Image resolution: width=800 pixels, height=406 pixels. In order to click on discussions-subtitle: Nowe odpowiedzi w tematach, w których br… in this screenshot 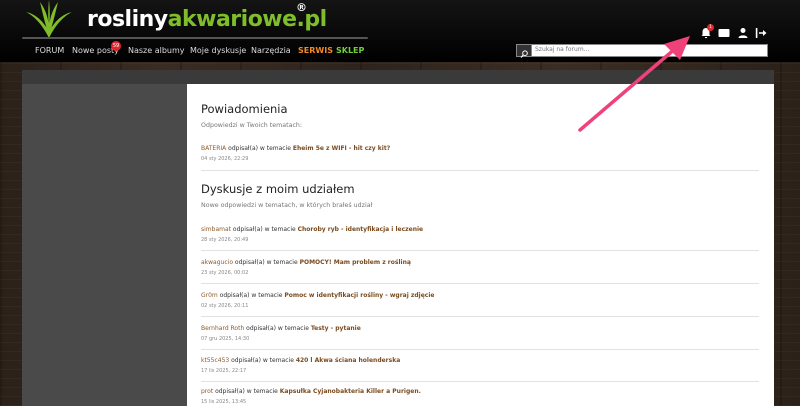, I will do `click(287, 205)`.